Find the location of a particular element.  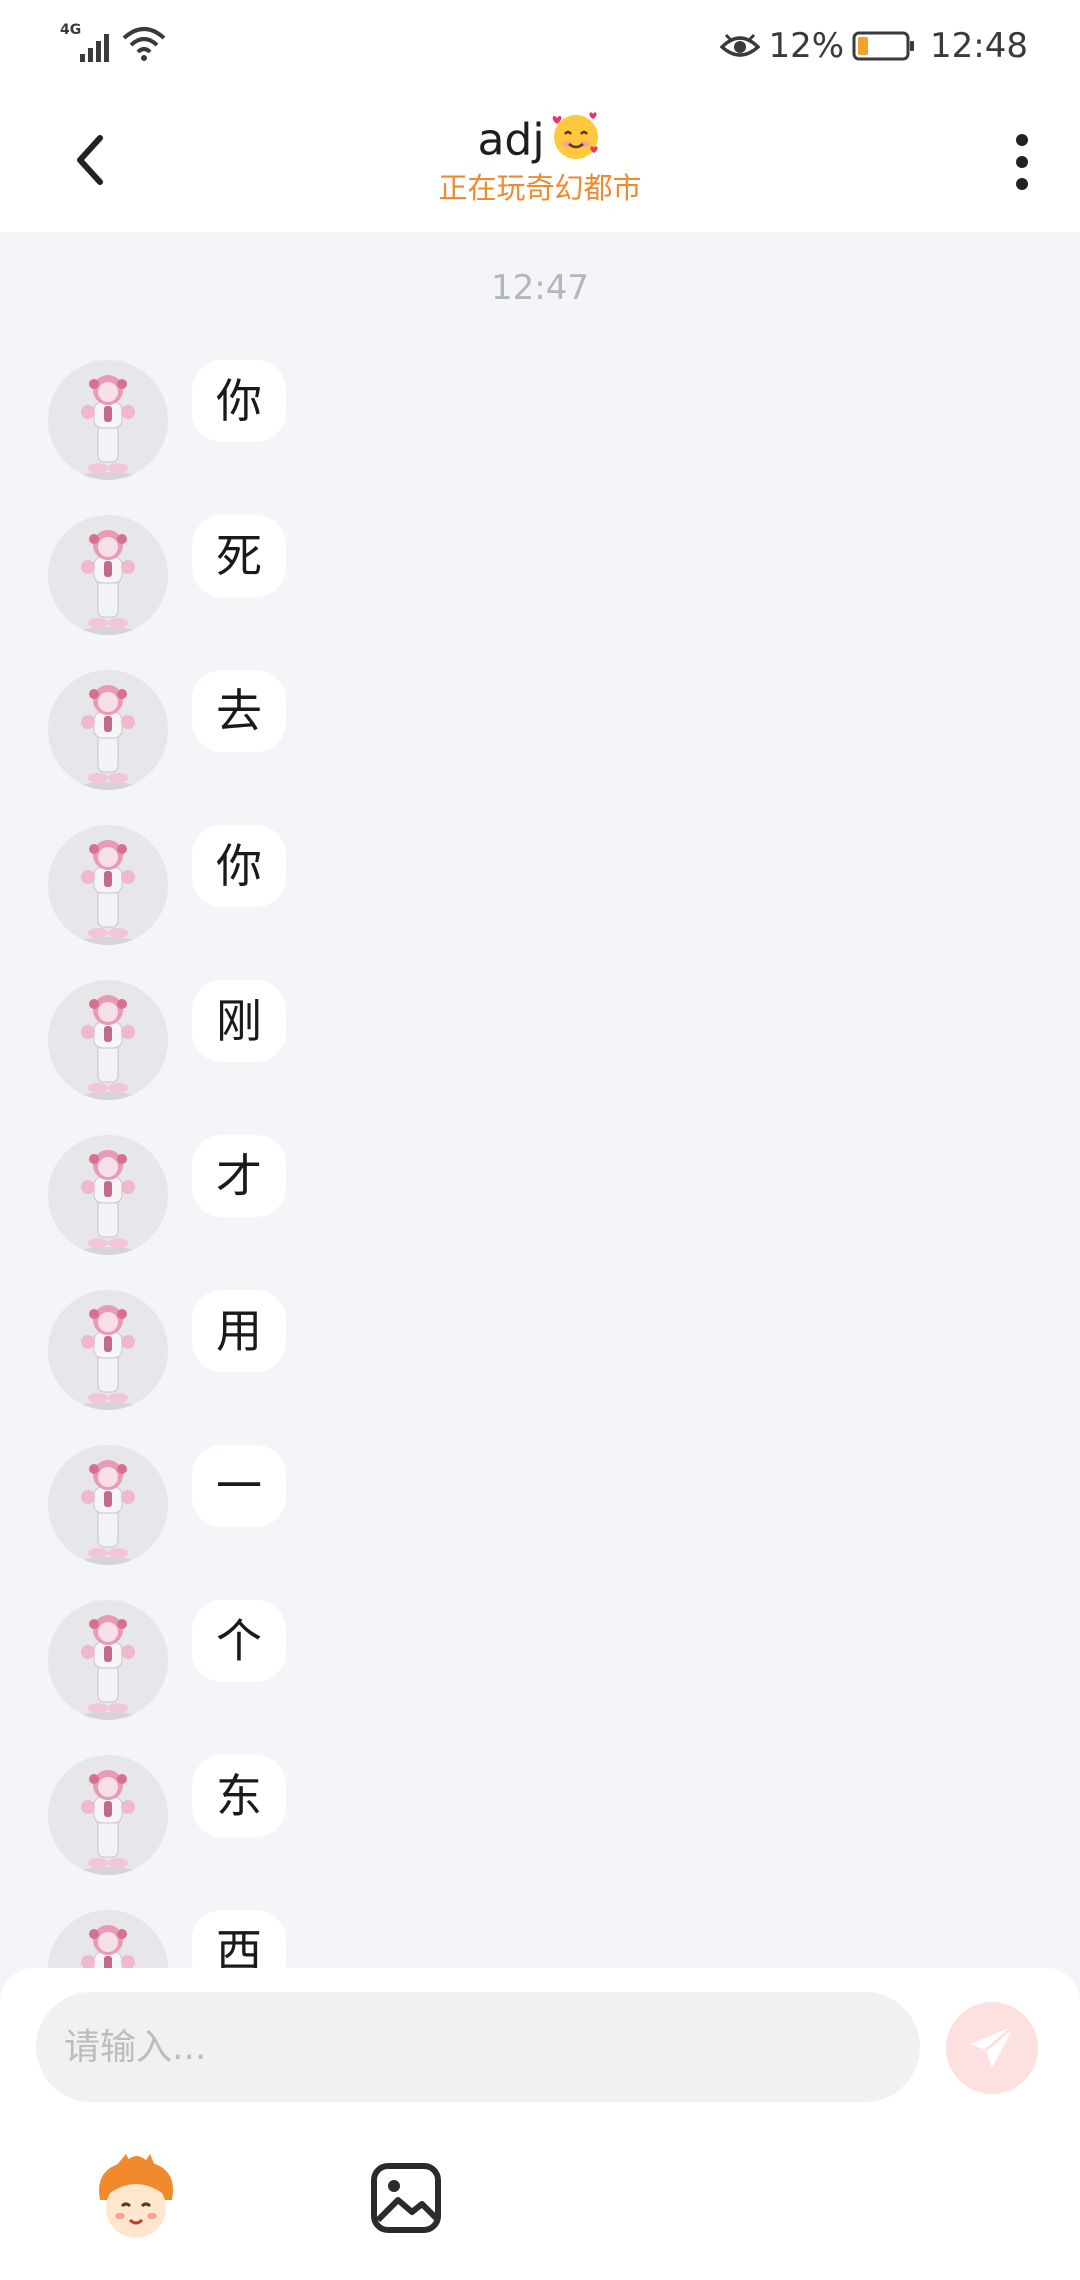

message-bubble: 死 is located at coordinates (239, 556).